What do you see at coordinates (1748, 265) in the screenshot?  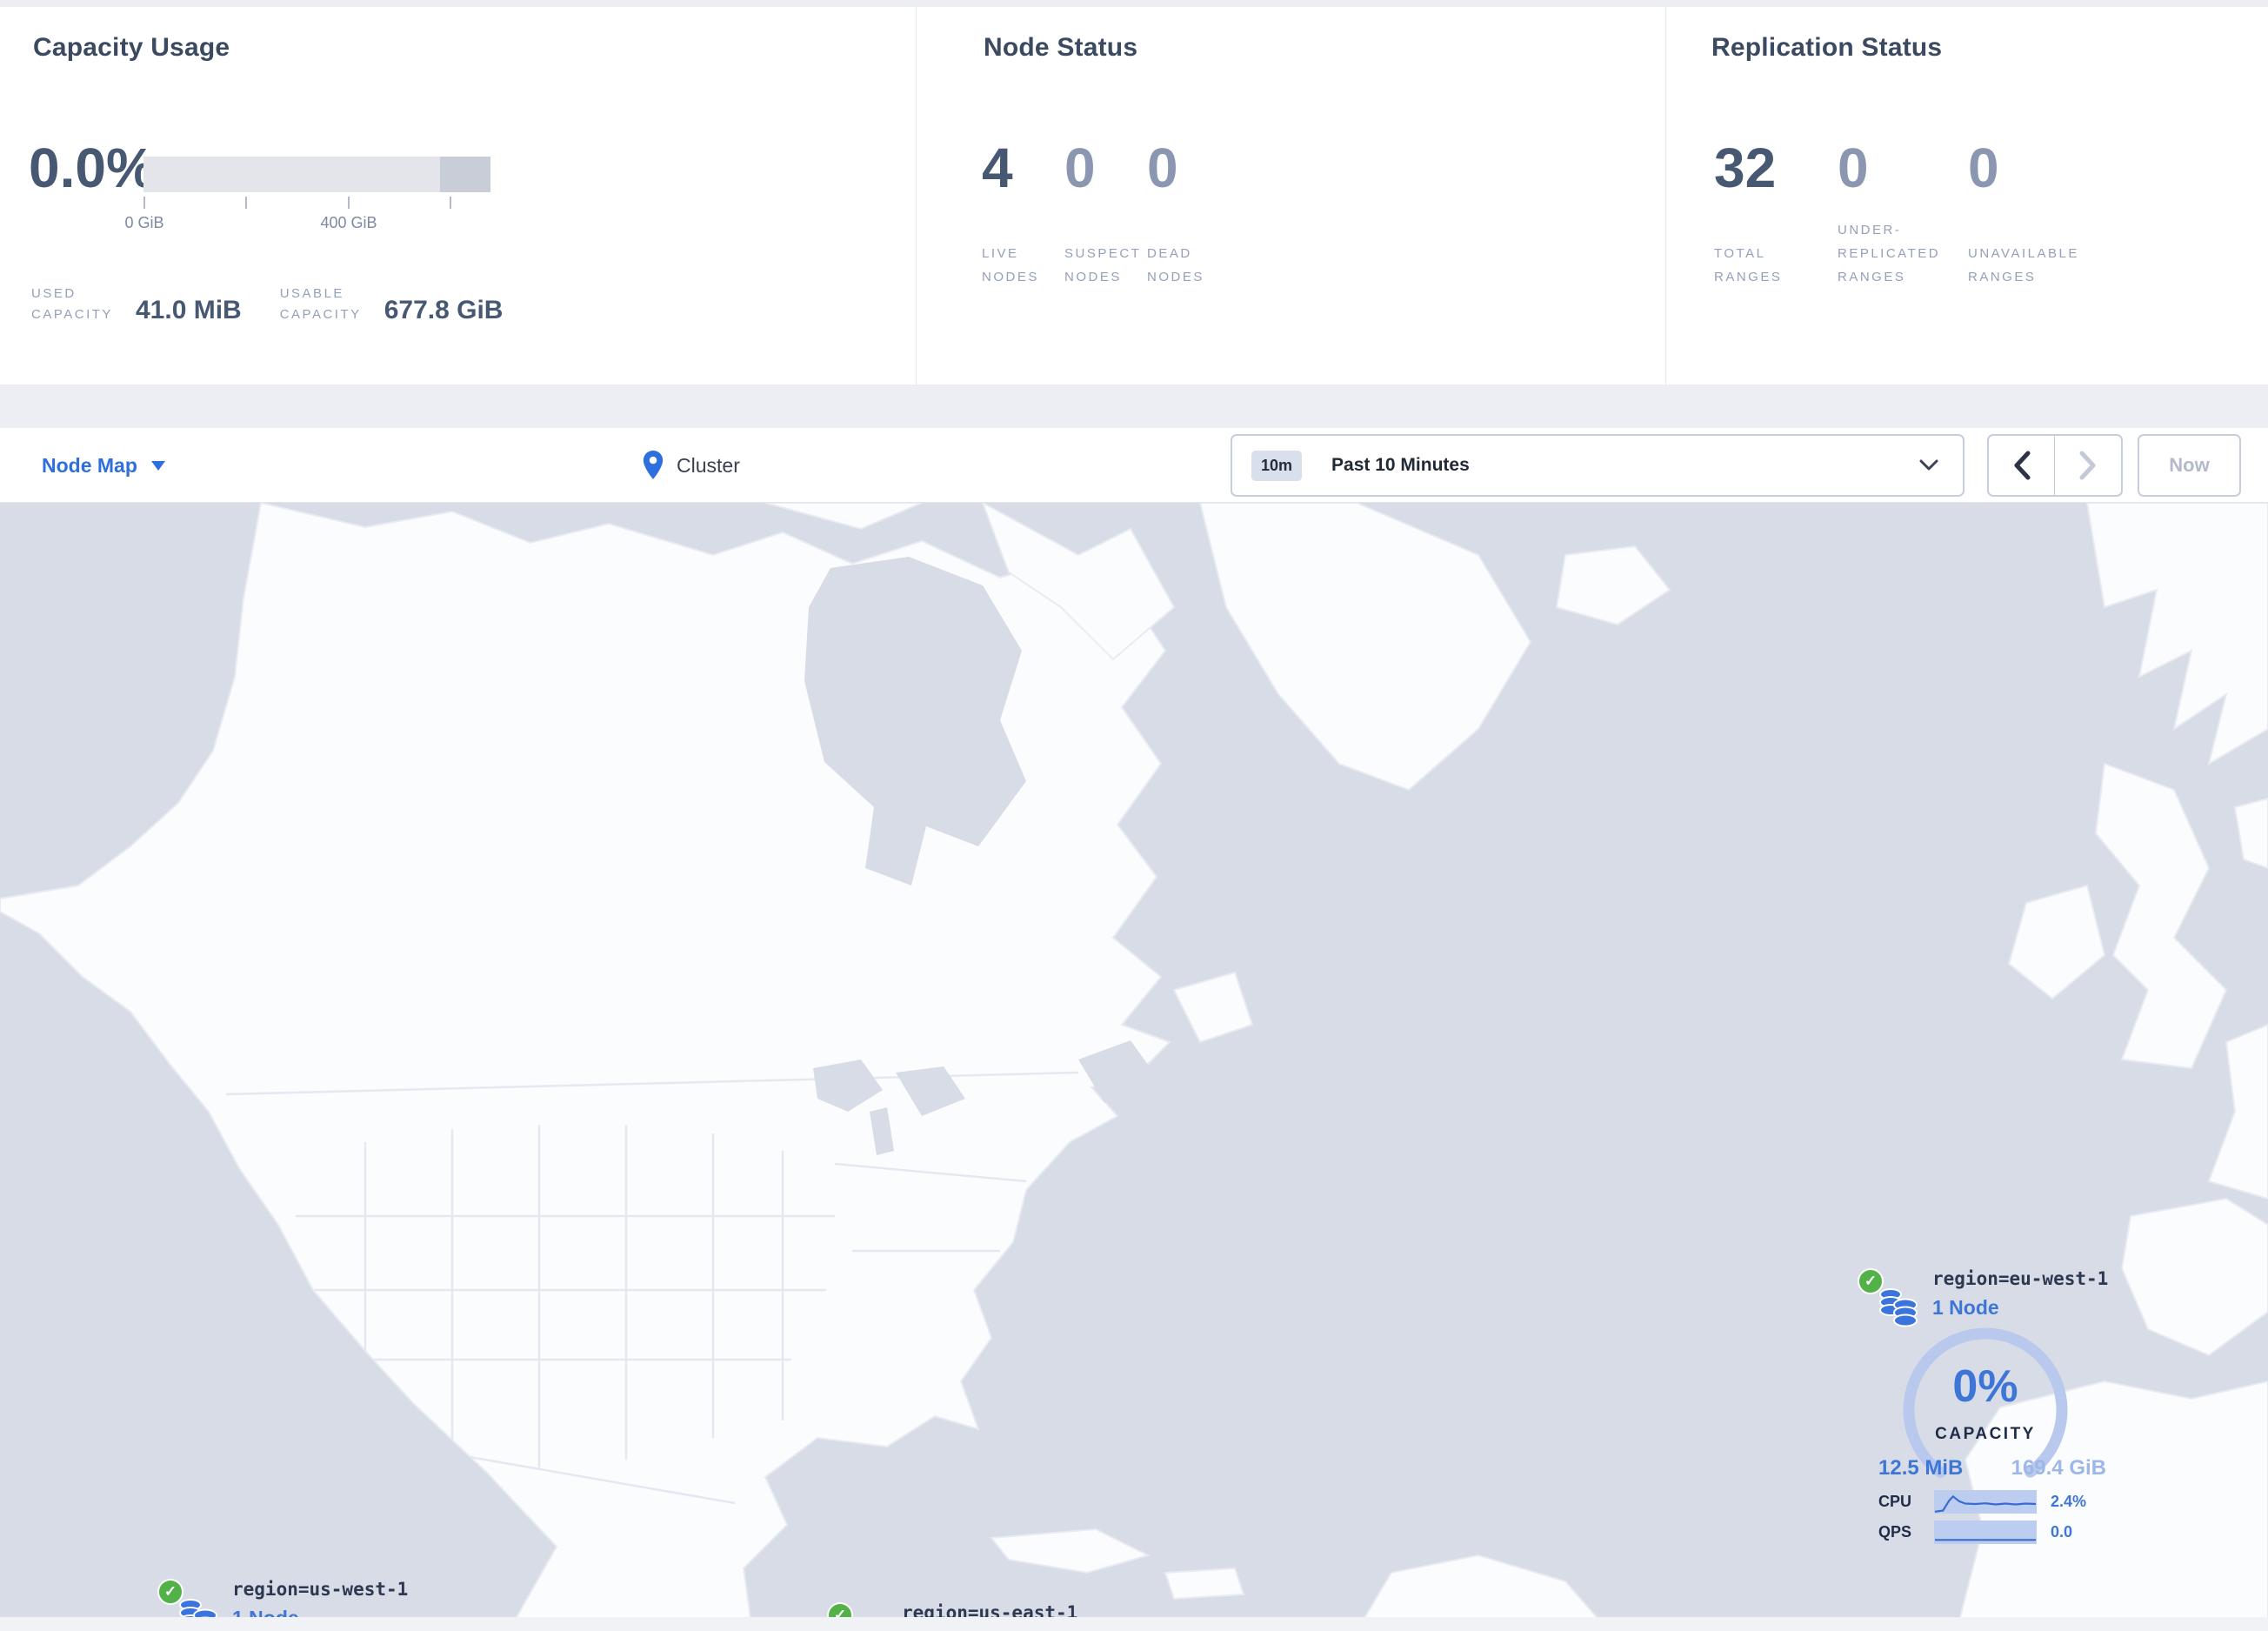 I see `total-ranges-label: TOTAL RANGES` at bounding box center [1748, 265].